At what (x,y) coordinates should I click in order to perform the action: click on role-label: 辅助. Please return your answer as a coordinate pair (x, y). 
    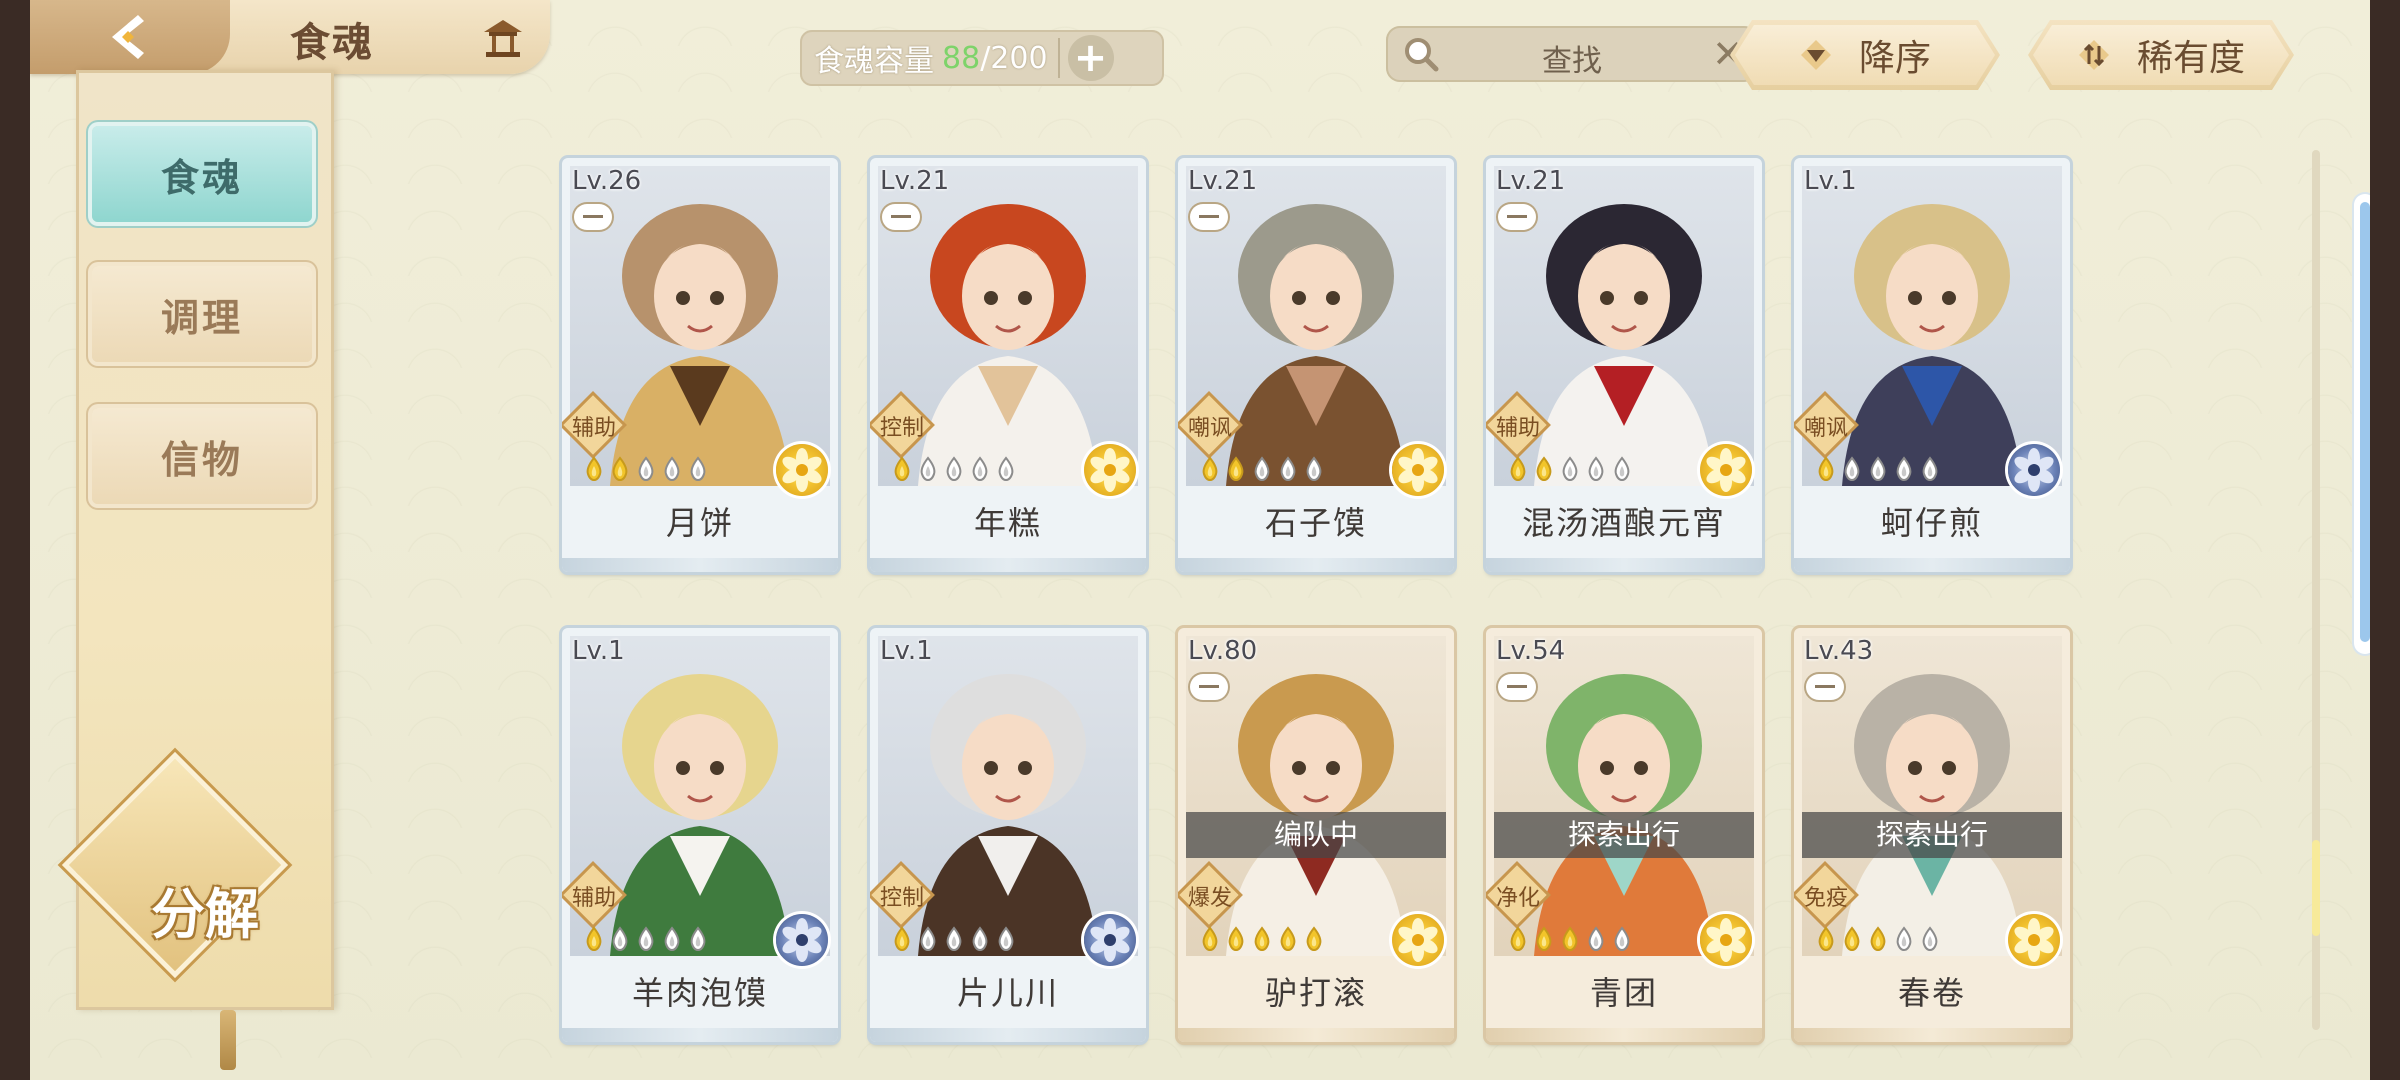
    Looking at the image, I should click on (593, 428).